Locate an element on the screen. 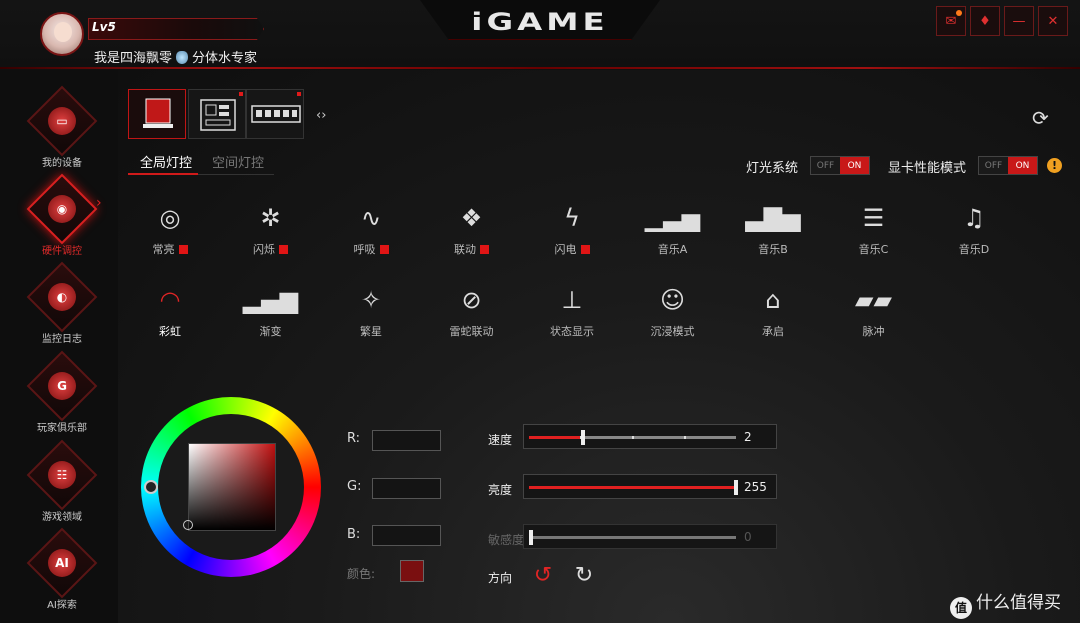  shield-icon is located at coordinates (182, 57).